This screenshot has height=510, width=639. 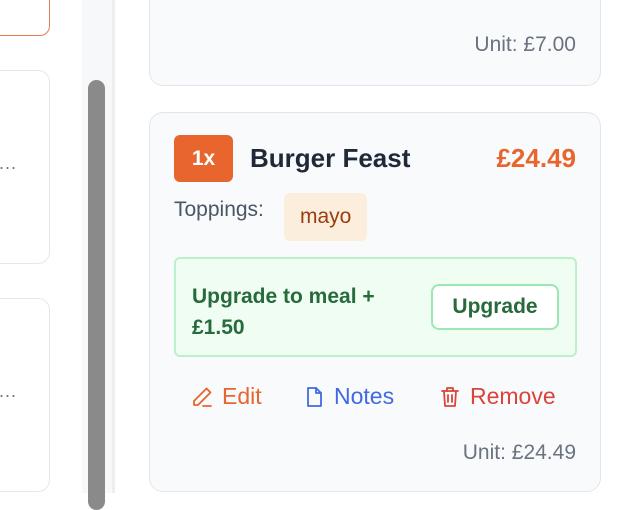 I want to click on topping-chip: mayo, so click(x=326, y=217).